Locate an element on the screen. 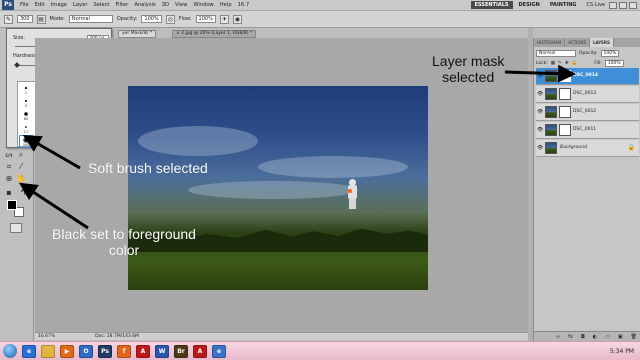 The width and height of the screenshot is (640, 360). app-blue-taskbar-icon: e is located at coordinates (219, 351).